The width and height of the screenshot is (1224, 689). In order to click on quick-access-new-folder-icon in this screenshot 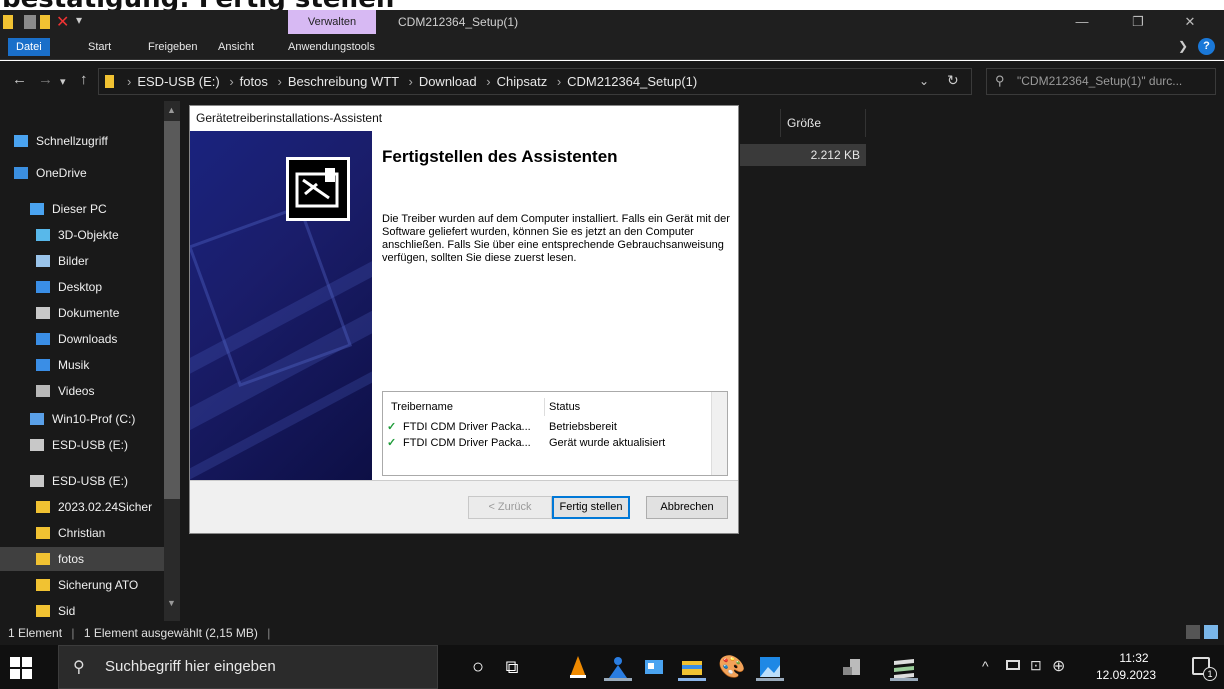, I will do `click(45, 22)`.